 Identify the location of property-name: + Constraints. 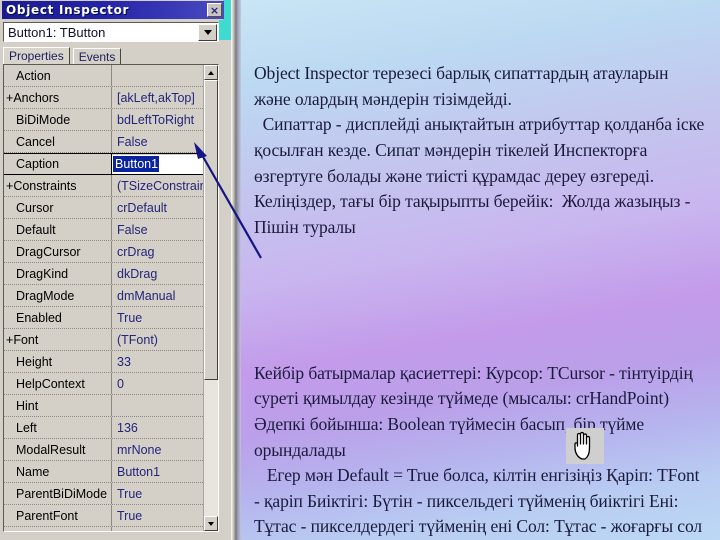
(58, 185).